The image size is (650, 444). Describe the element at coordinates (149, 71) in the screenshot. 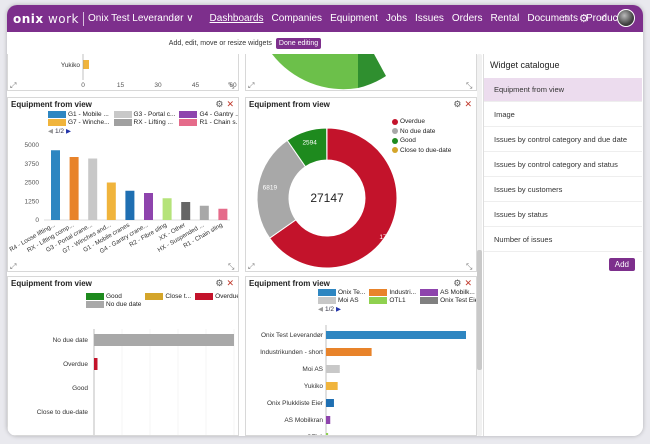

I see `partial-hbar-chart: Yukiko 0 15 30 45 60` at that location.